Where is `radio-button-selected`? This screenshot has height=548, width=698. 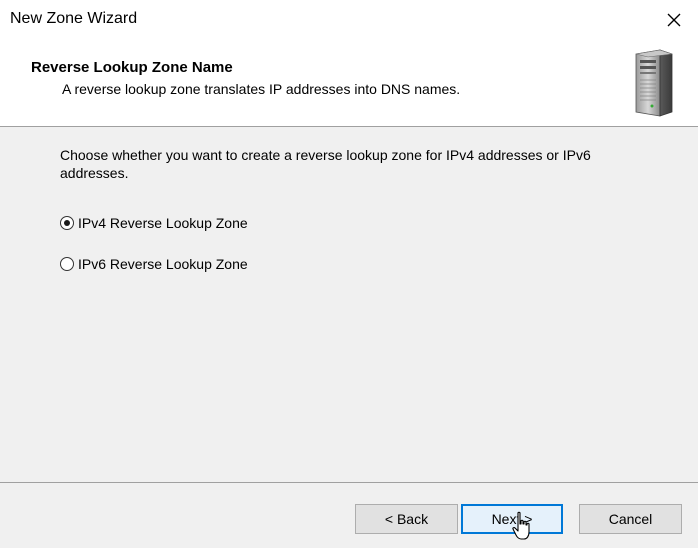
radio-button-selected is located at coordinates (67, 223).